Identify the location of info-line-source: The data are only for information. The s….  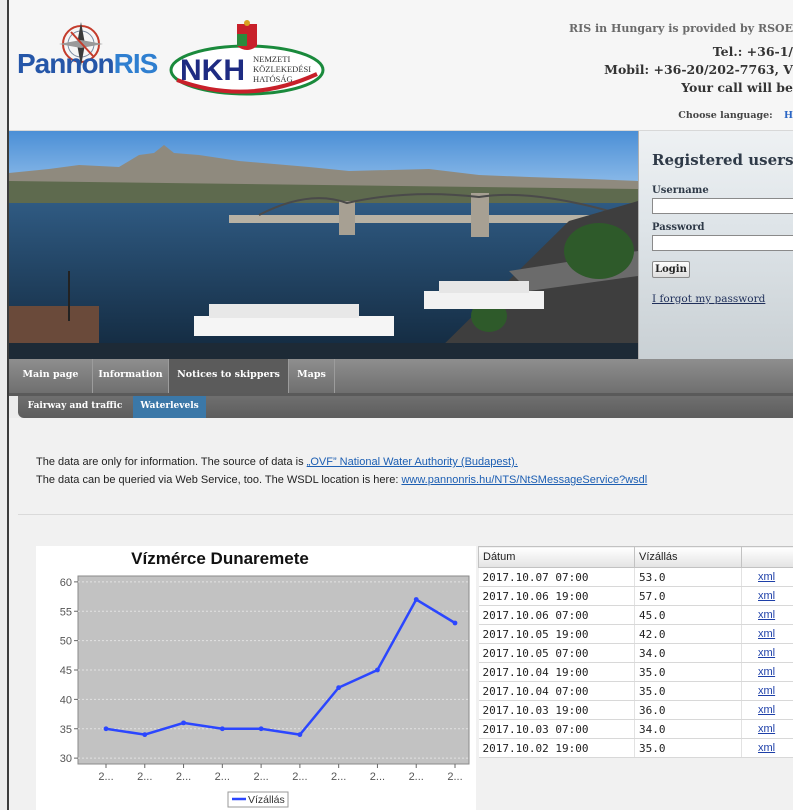
(277, 462).